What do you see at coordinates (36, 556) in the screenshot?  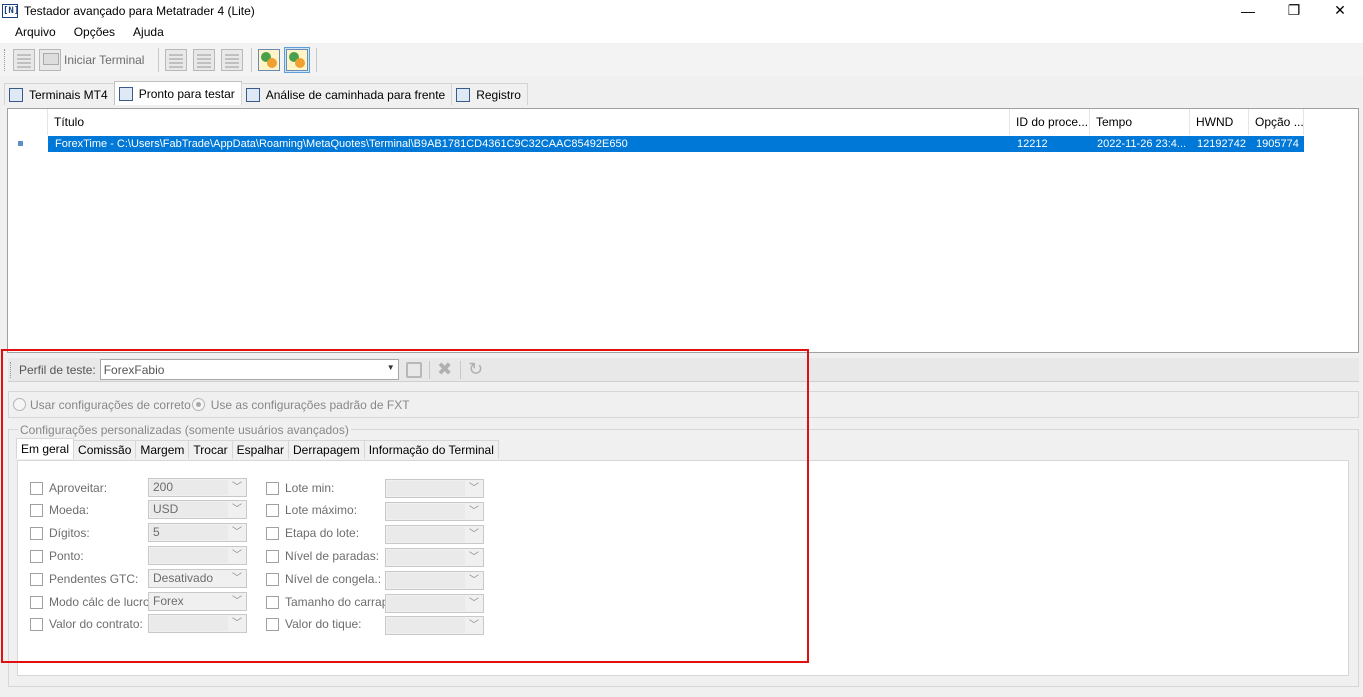 I see `checkbox-ponto` at bounding box center [36, 556].